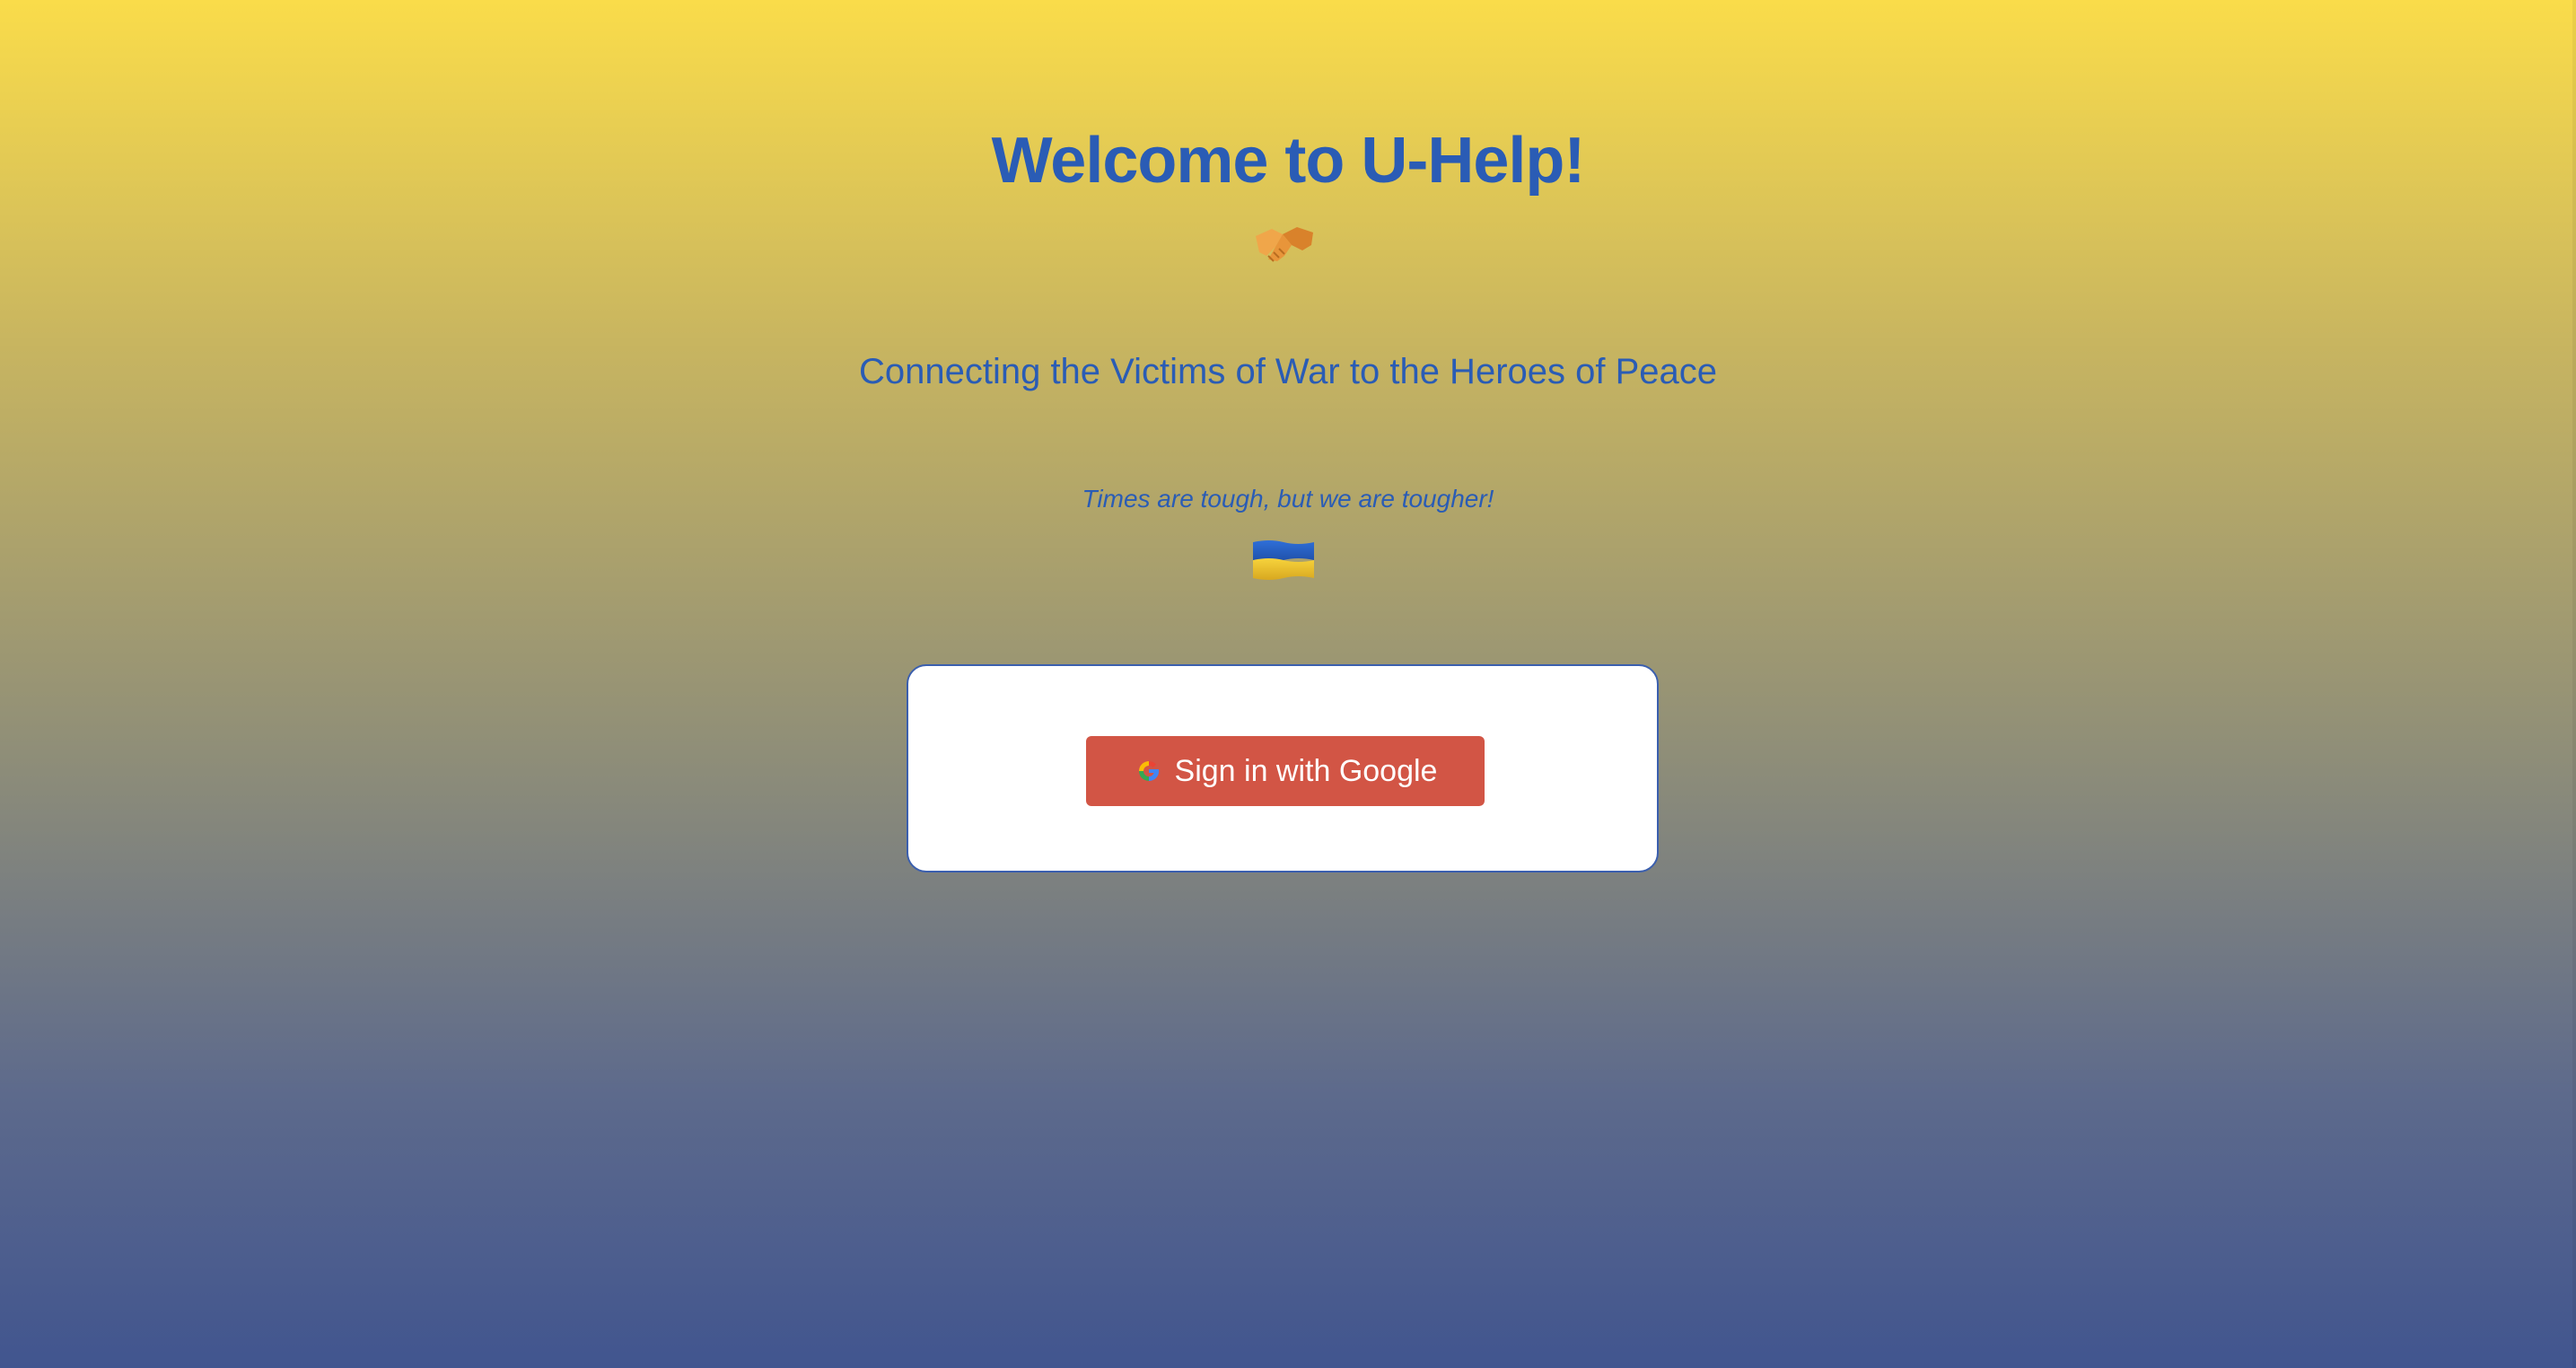 Image resolution: width=2576 pixels, height=1368 pixels. Describe the element at coordinates (1283, 560) in the screenshot. I see `ukraine-flag-icon` at that location.